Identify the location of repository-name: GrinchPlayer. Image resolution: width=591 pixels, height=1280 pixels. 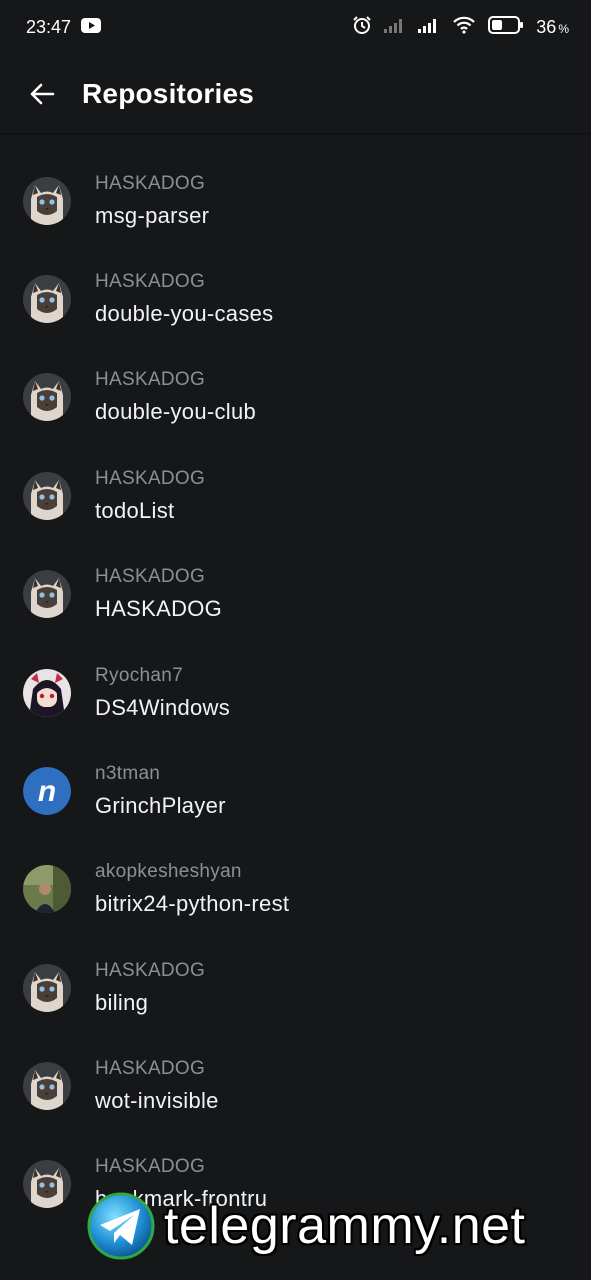
(160, 805).